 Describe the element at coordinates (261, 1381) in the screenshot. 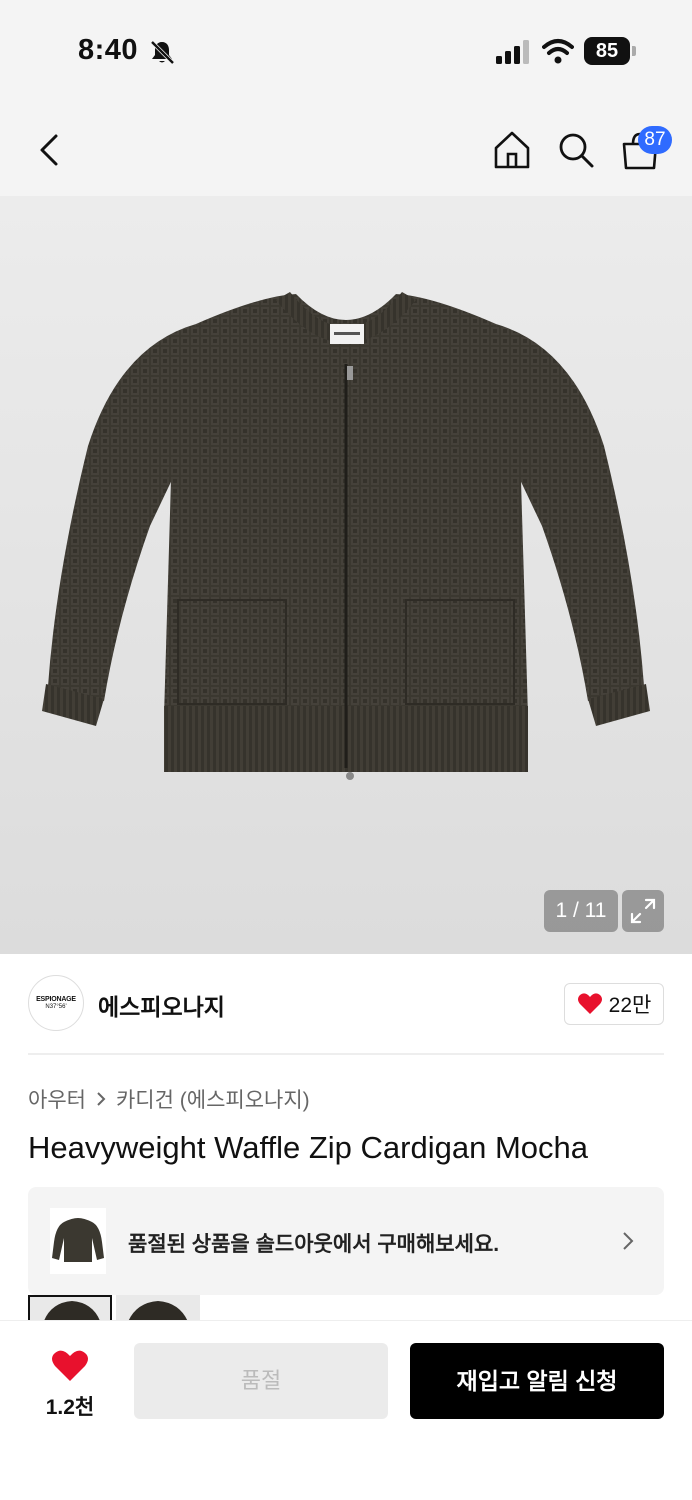

I see `soldout-button: 품절` at that location.